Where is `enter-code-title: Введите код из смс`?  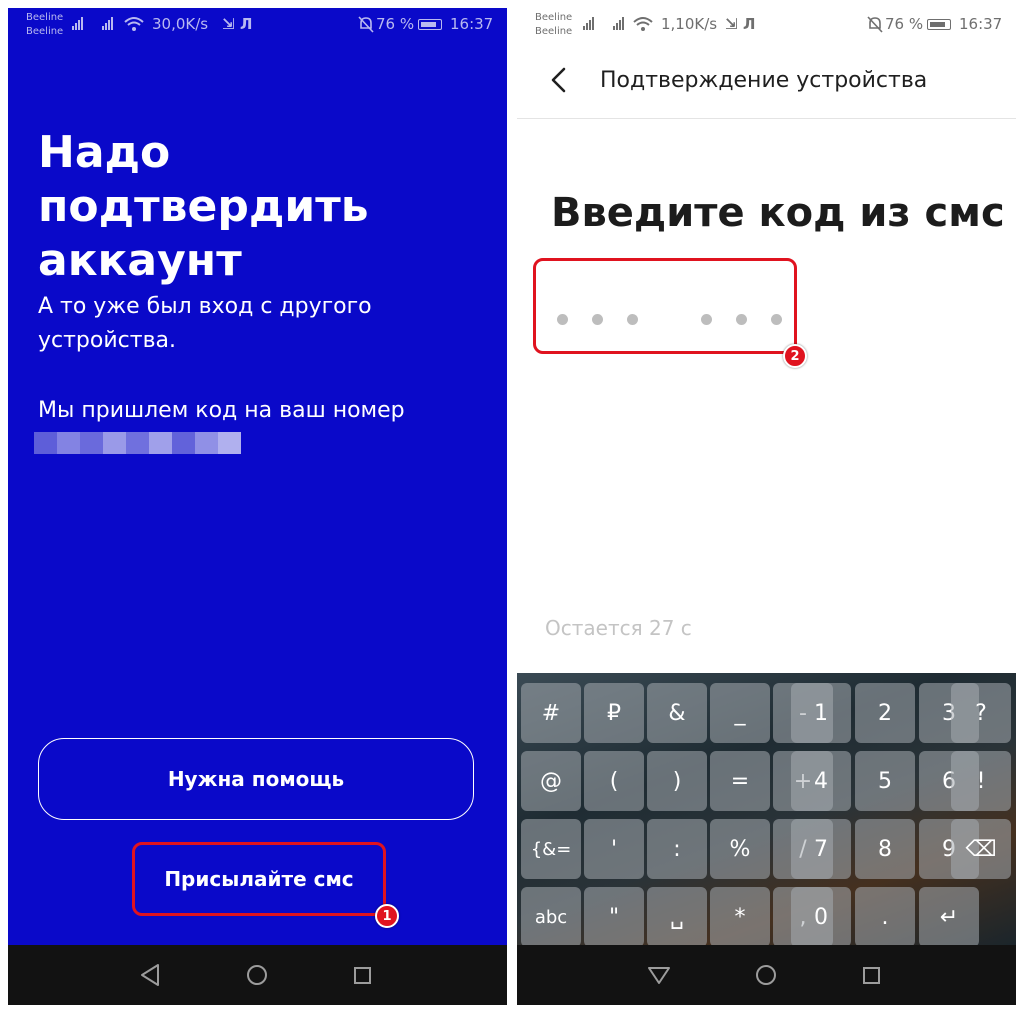 enter-code-title: Введите код из смс is located at coordinates (778, 213).